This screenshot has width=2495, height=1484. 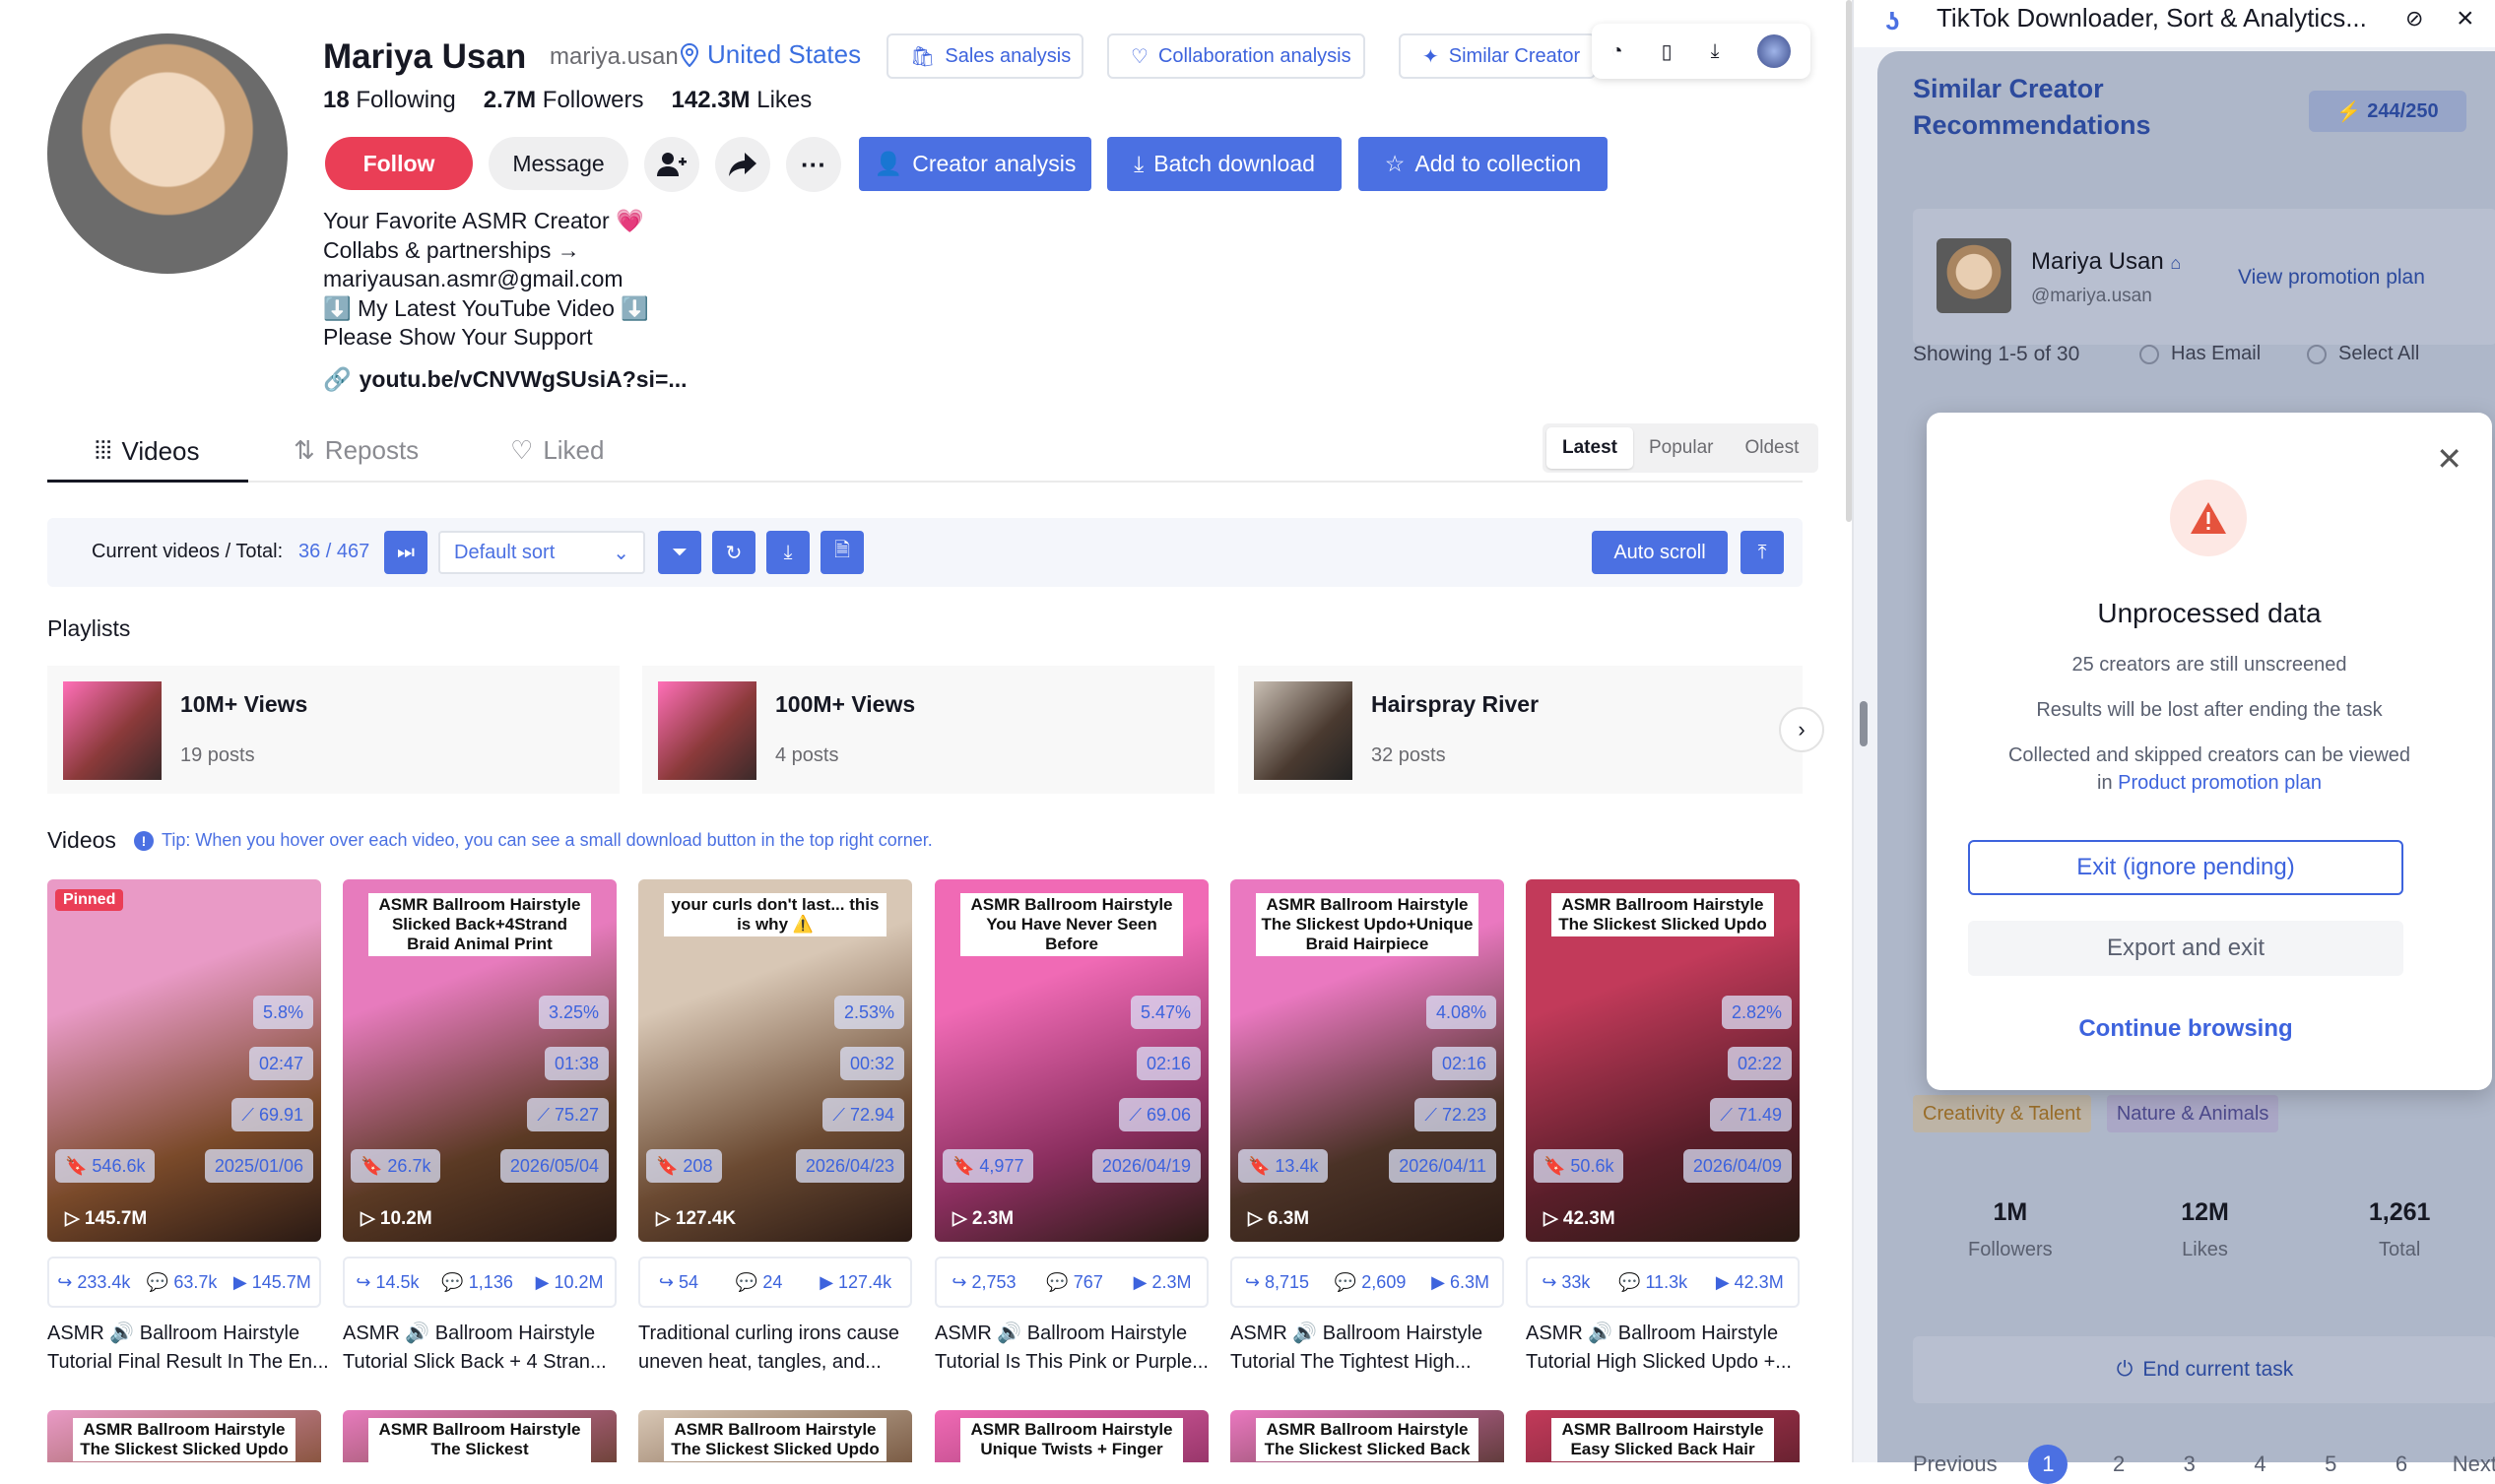 I want to click on page-number: 6, so click(x=2401, y=1464).